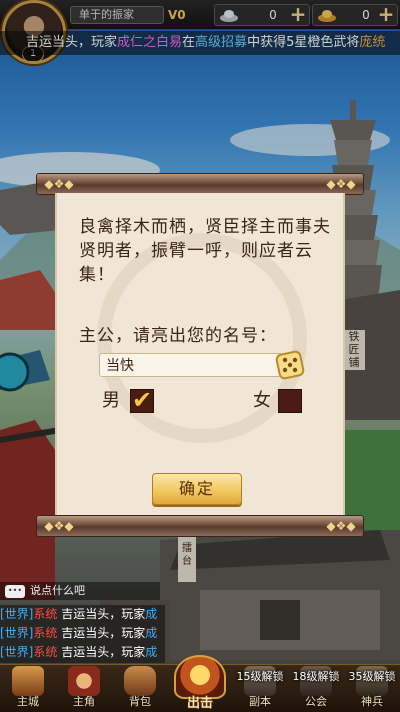 This screenshot has height=712, width=400. I want to click on nav-label: 副本, so click(260, 701).